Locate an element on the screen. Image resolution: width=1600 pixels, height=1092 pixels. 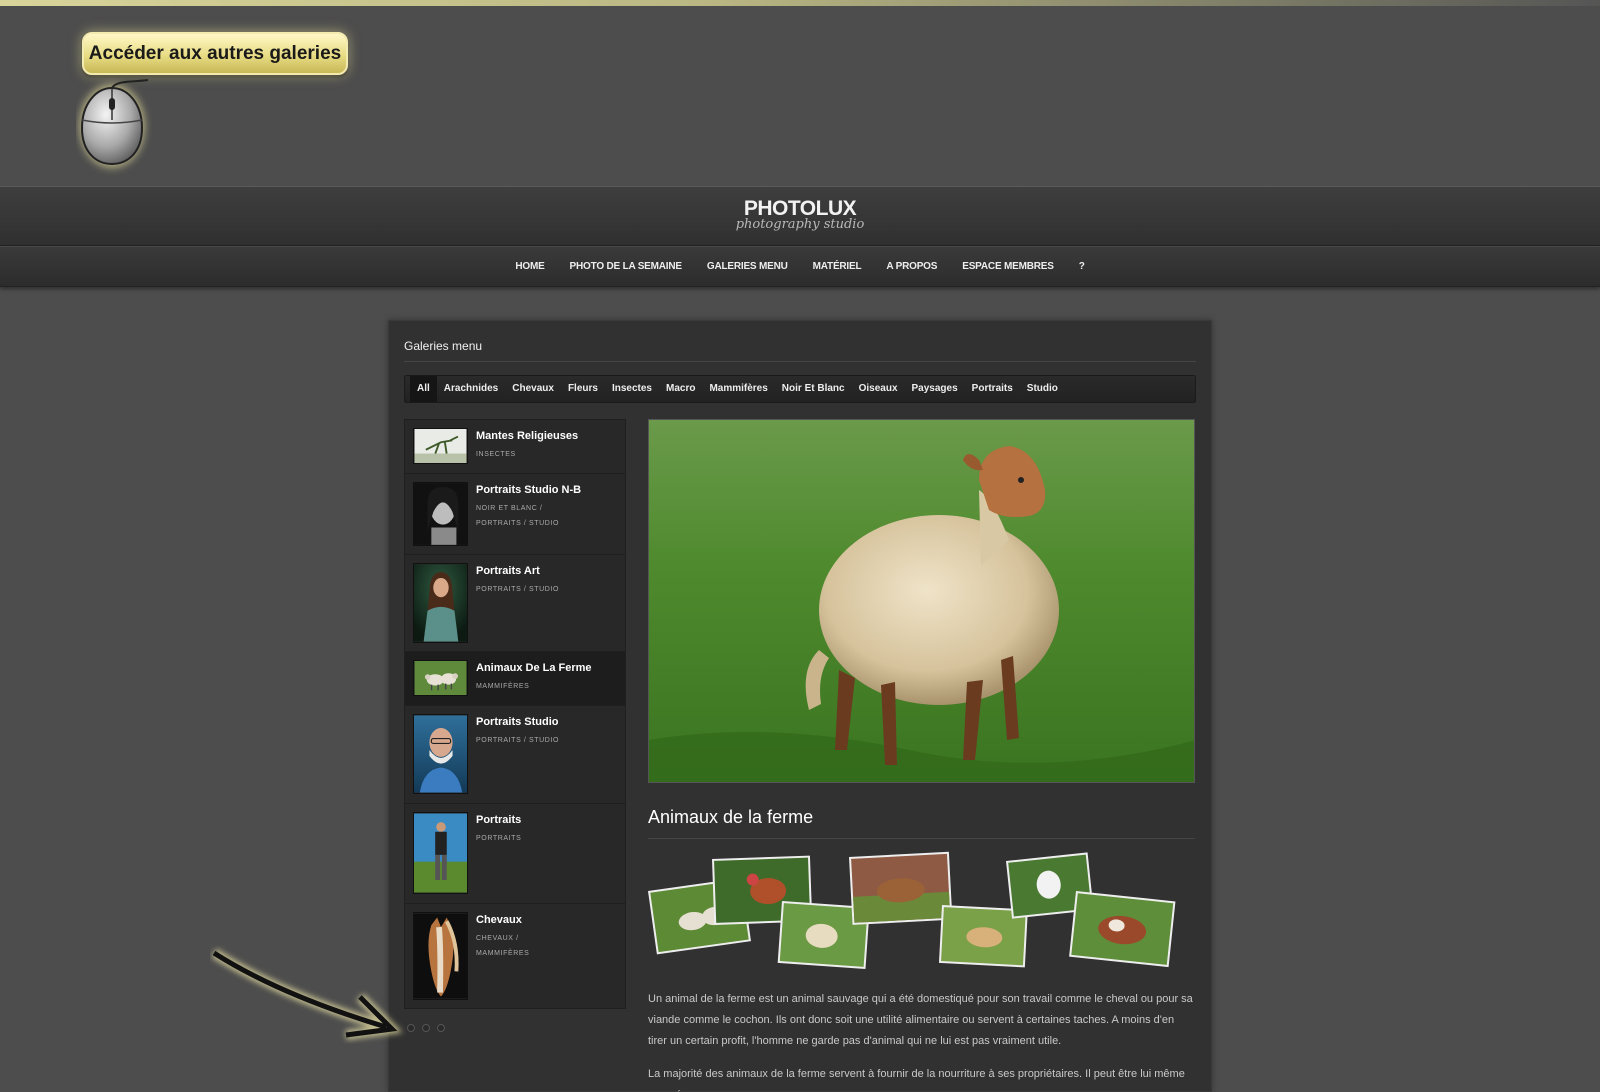
filter-noir-et-blanc: Noir Et Blanc is located at coordinates (813, 389).